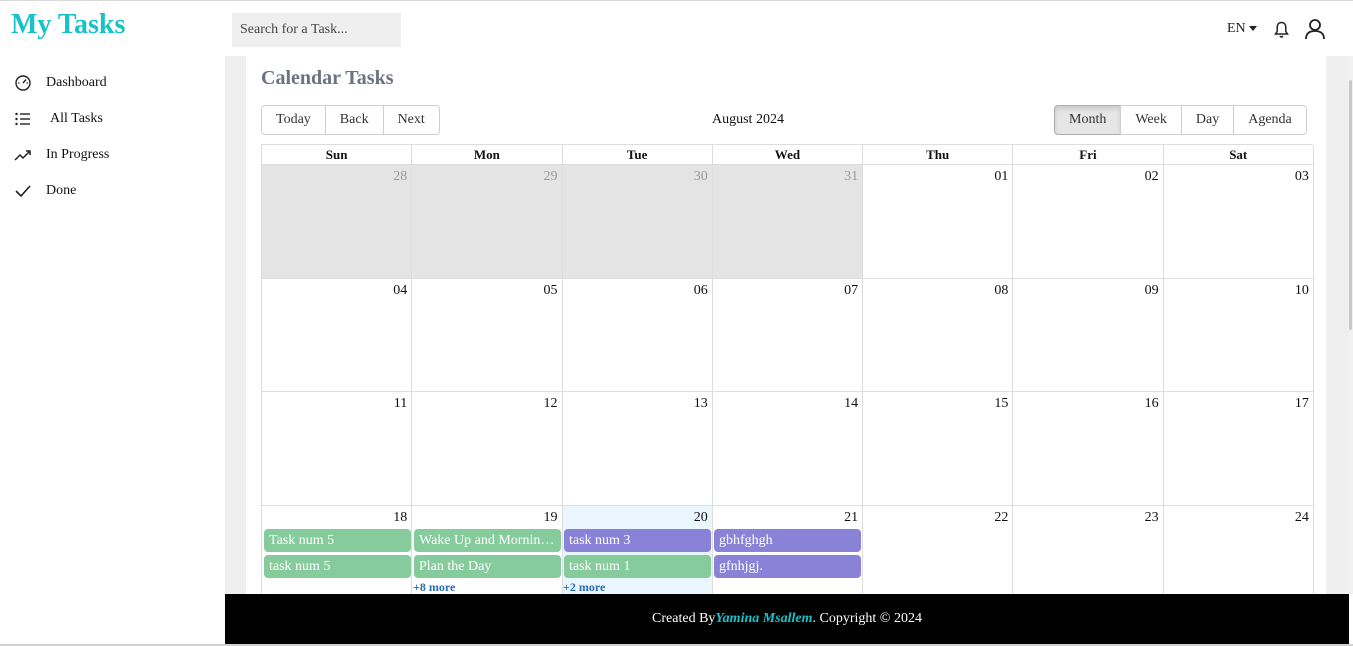 The width and height of the screenshot is (1353, 646). What do you see at coordinates (1302, 177) in the screenshot?
I see `date-number: 03` at bounding box center [1302, 177].